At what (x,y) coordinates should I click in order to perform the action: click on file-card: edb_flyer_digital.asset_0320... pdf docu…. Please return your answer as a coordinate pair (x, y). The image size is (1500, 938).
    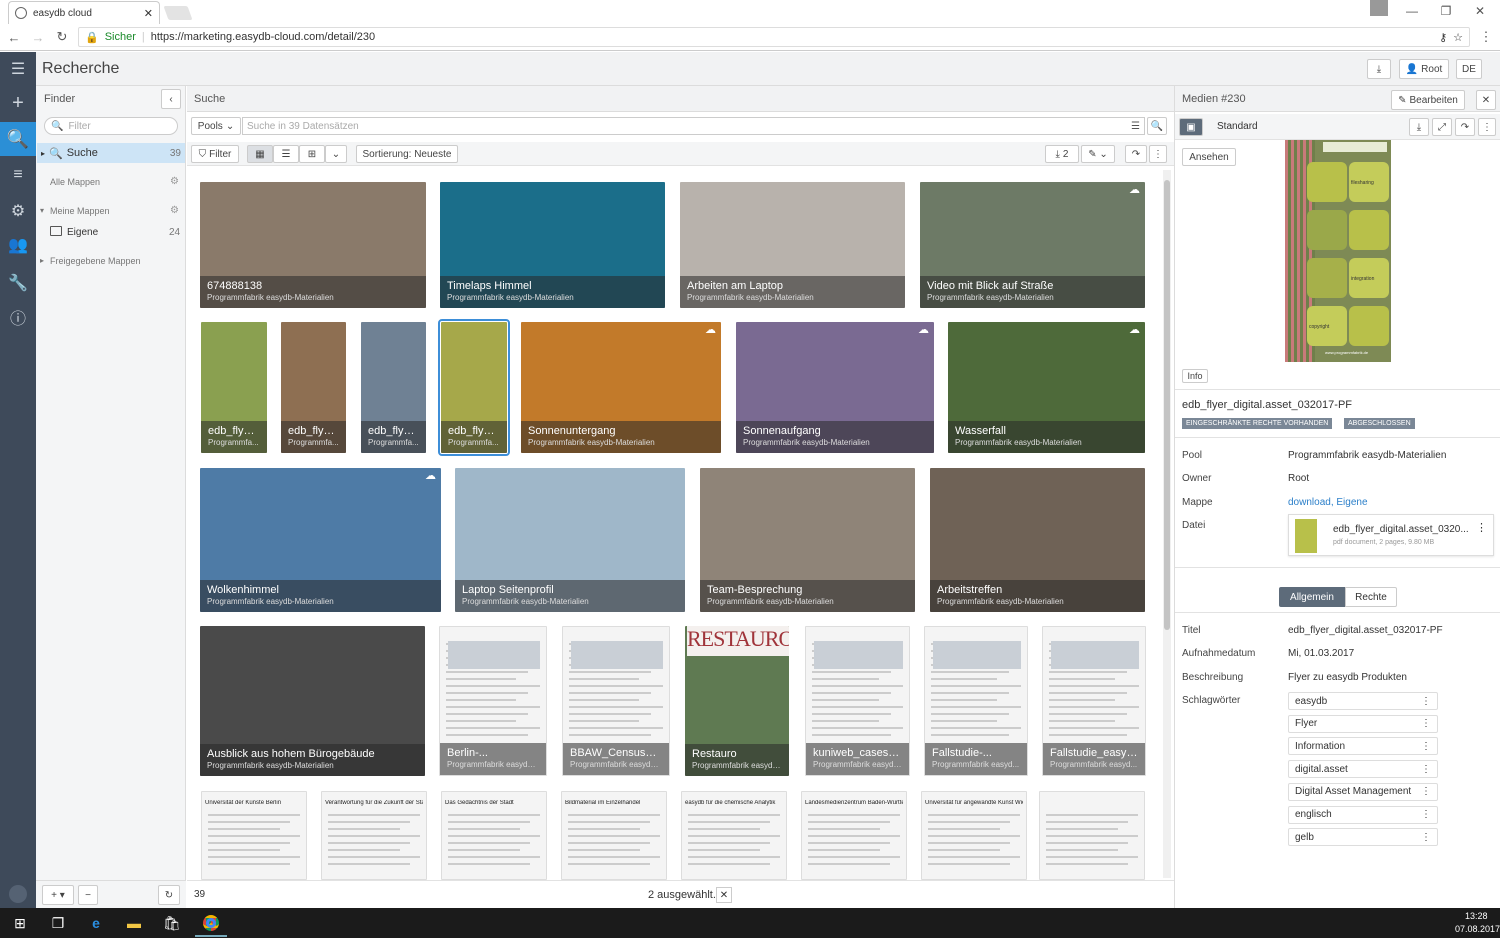
    Looking at the image, I should click on (1391, 535).